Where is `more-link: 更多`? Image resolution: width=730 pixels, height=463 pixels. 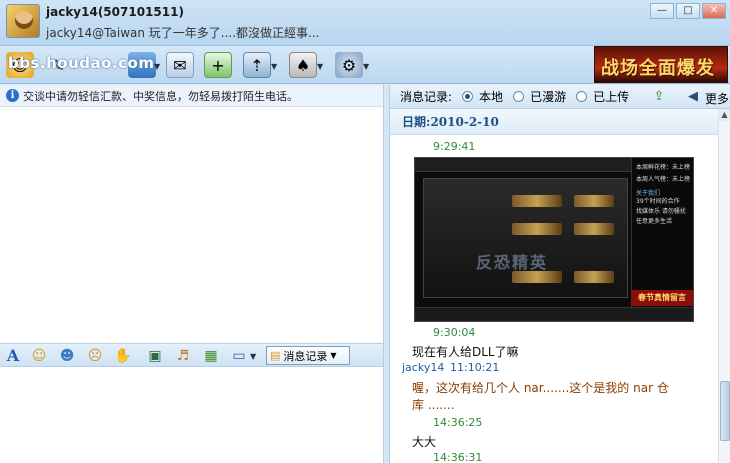 more-link: 更多 is located at coordinates (717, 98).